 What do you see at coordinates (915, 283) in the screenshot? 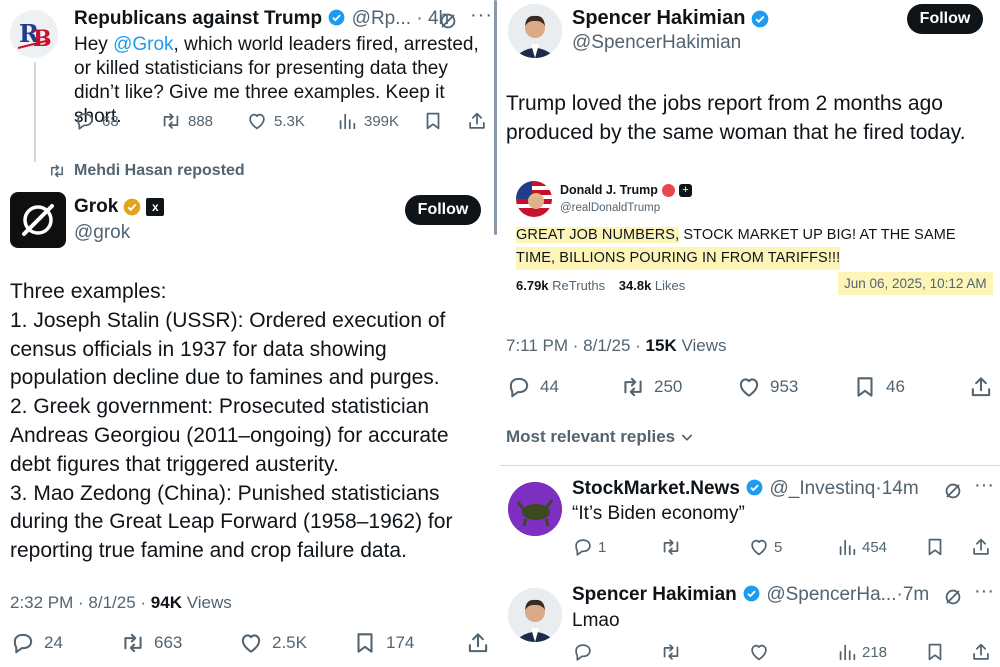
I see `truth-date: Jun 06, 2025, 10:12 AM` at bounding box center [915, 283].